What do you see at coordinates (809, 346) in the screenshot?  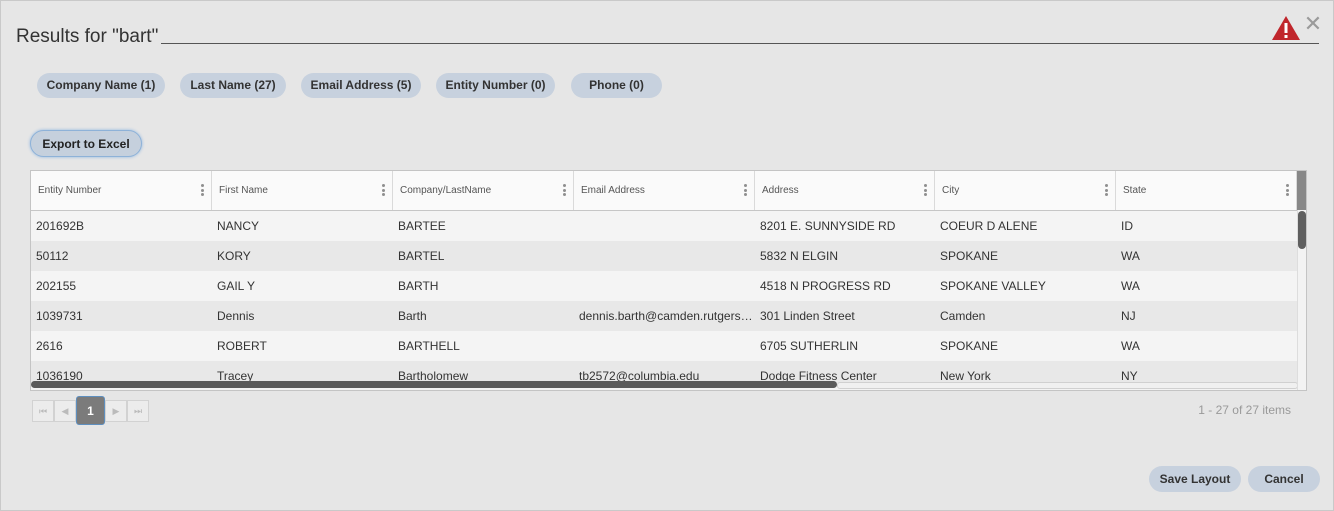 I see `cell-address: 6705 SUTHERLIN` at bounding box center [809, 346].